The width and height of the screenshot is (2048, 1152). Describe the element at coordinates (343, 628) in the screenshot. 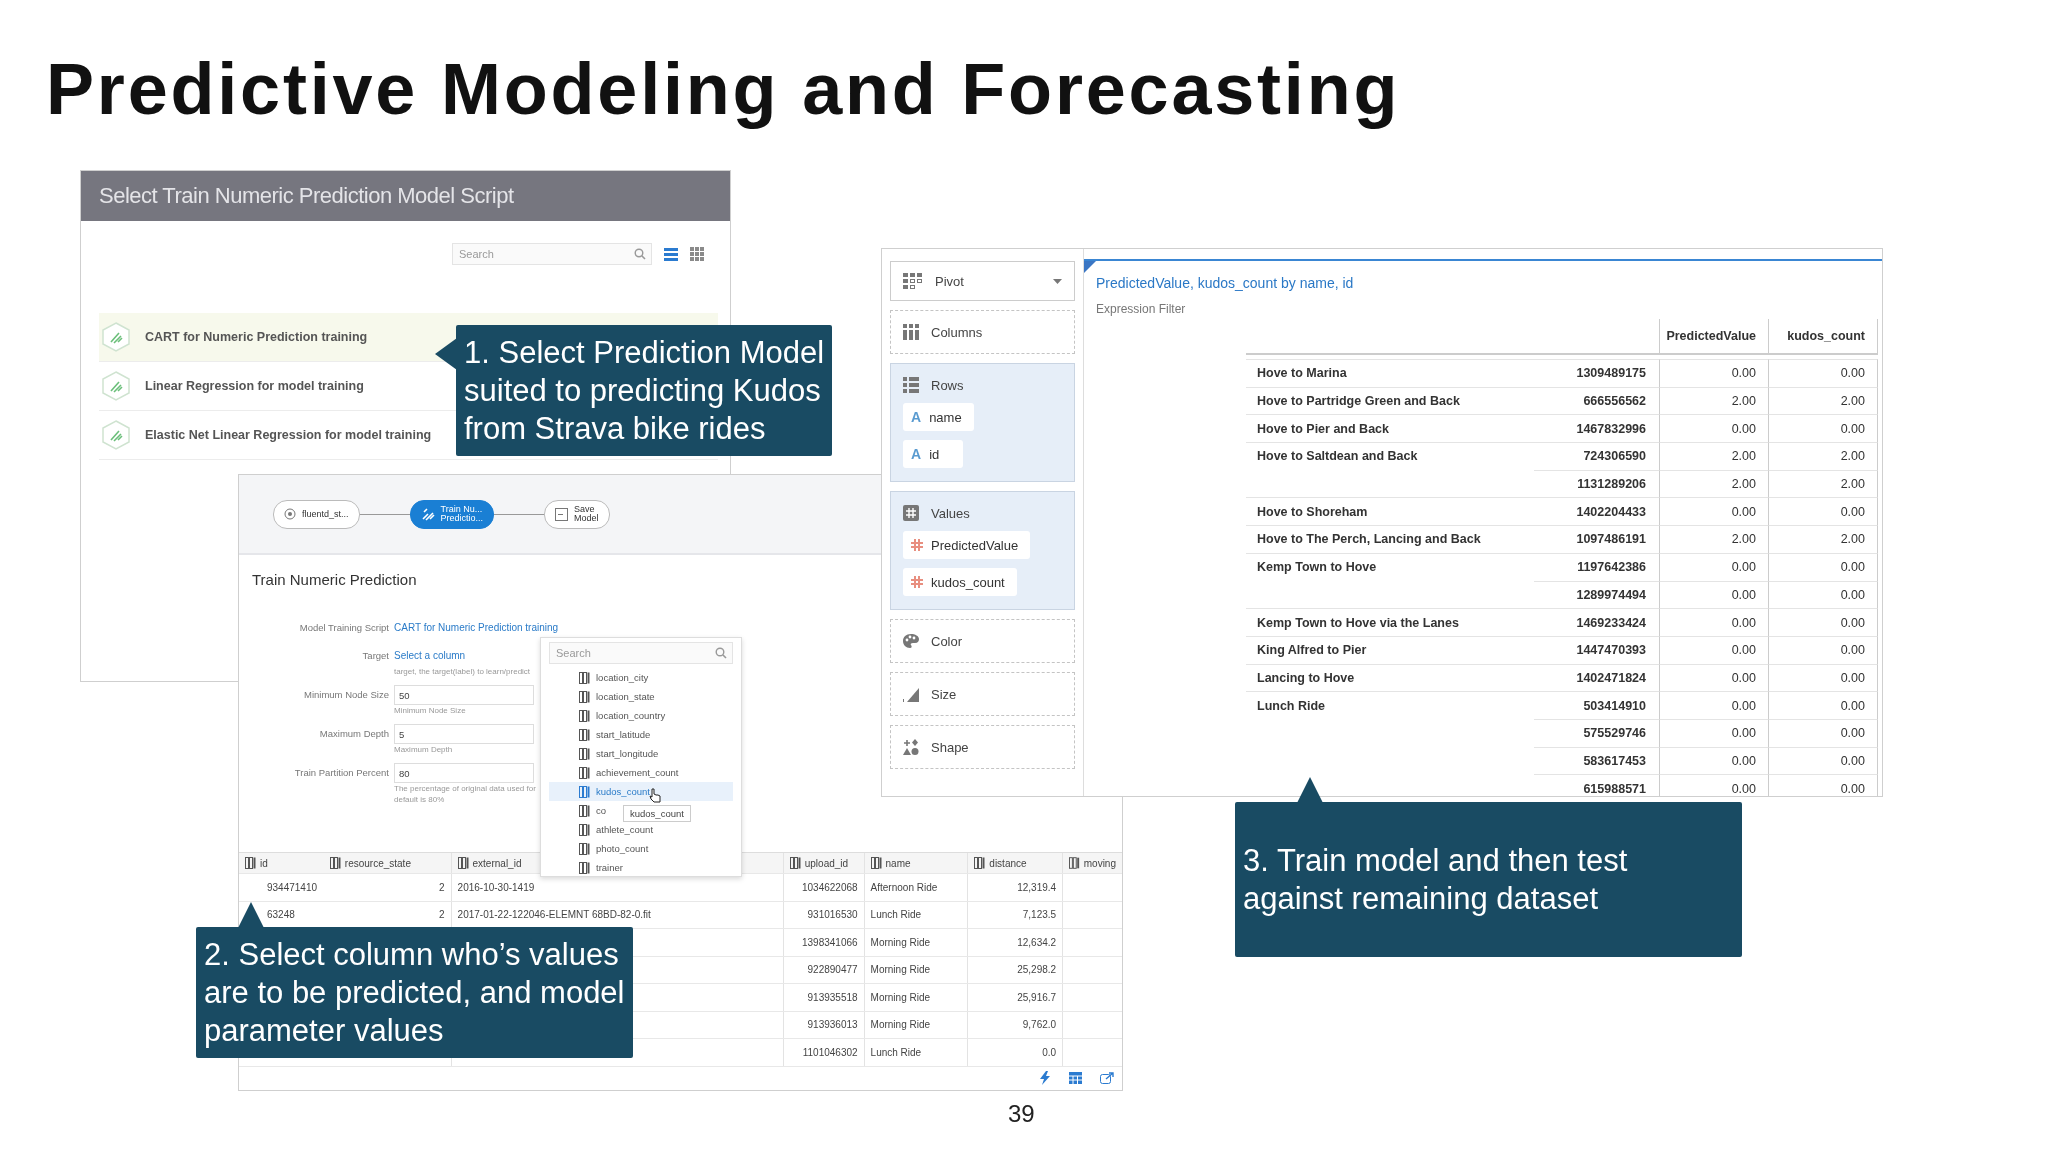

I see `field-label: Model Training Script` at that location.